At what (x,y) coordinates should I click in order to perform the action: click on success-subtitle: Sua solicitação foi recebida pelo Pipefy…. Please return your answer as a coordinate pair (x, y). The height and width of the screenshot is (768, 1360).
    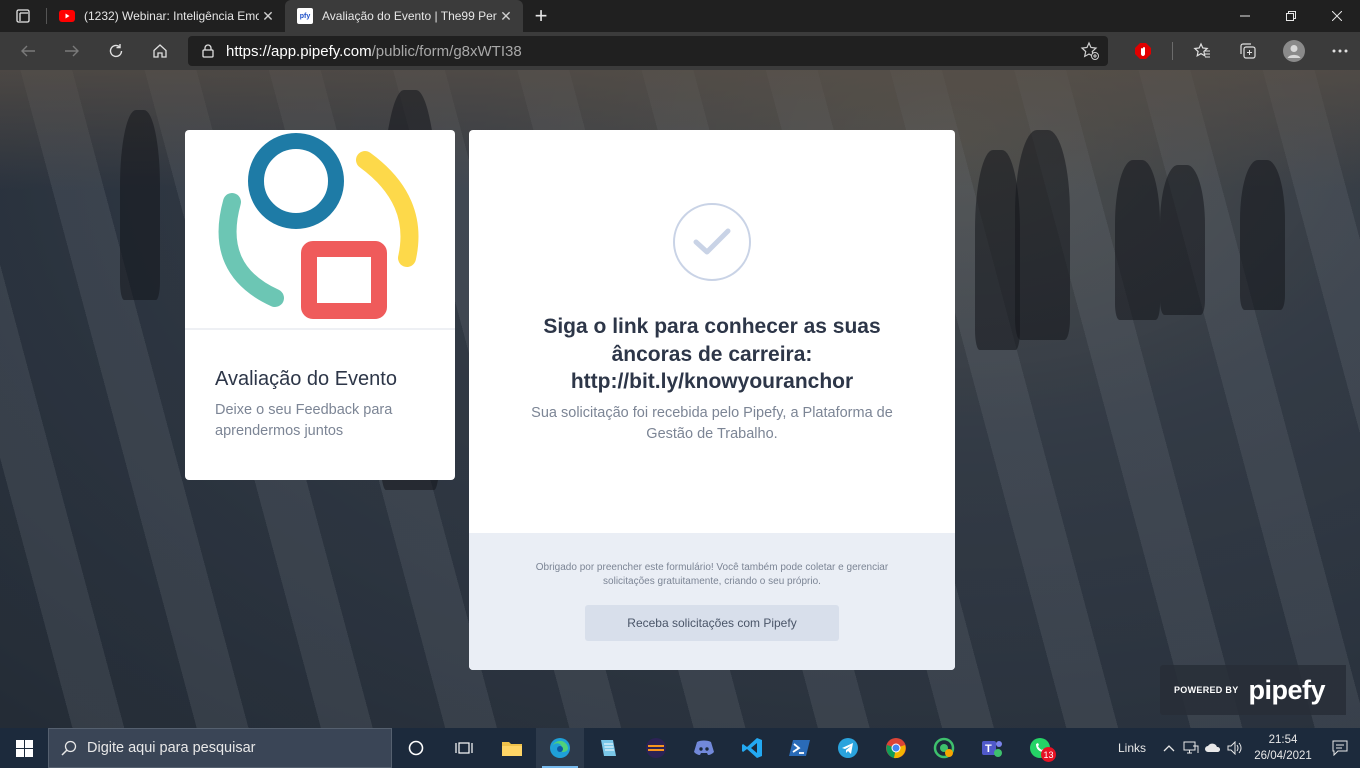
    Looking at the image, I should click on (712, 423).